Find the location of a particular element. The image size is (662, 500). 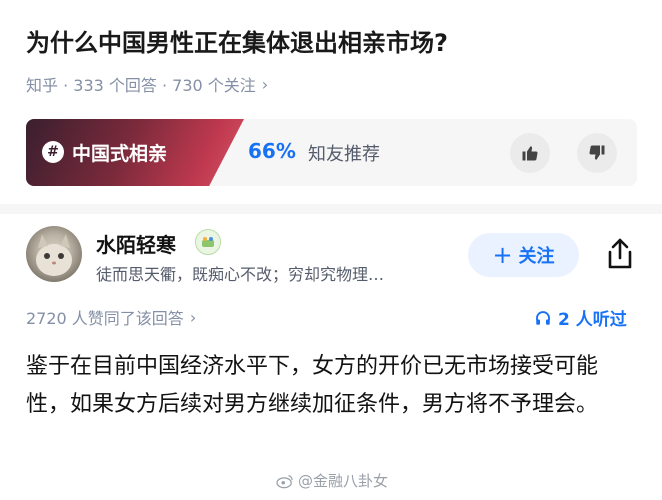

downvote-button is located at coordinates (597, 153).